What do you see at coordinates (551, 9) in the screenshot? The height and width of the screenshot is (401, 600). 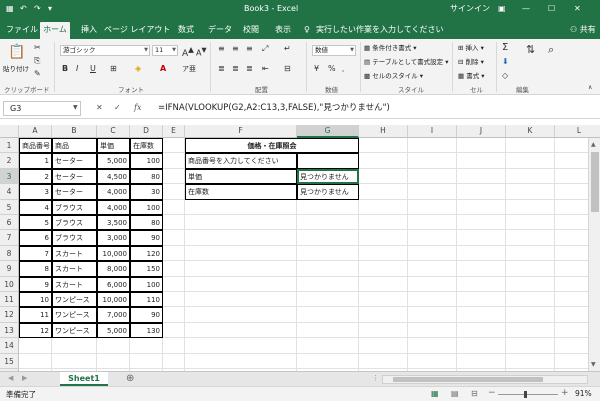 I see `maximize-icon: ☐` at bounding box center [551, 9].